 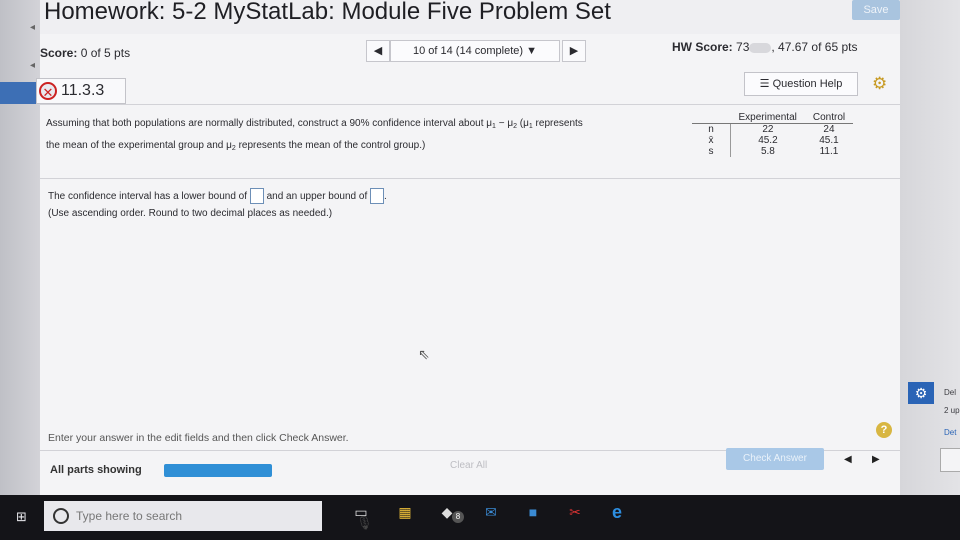 What do you see at coordinates (480, 517) in the screenshot?
I see `taskbar: ⊞ Type here to search 🎙 ▭ ▦ ◆ 8 ✉ ■ ✂ e` at bounding box center [480, 517].